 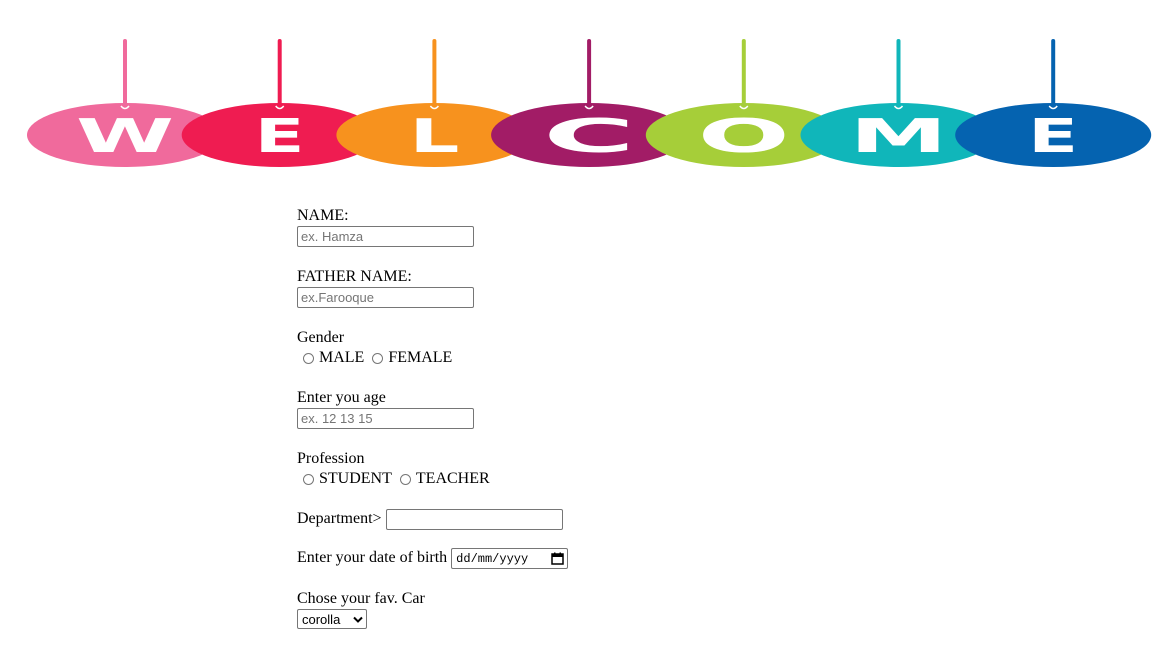 I want to click on dob-field-group: Enter your date of birth dd/mm/yyyy, so click(x=597, y=558).